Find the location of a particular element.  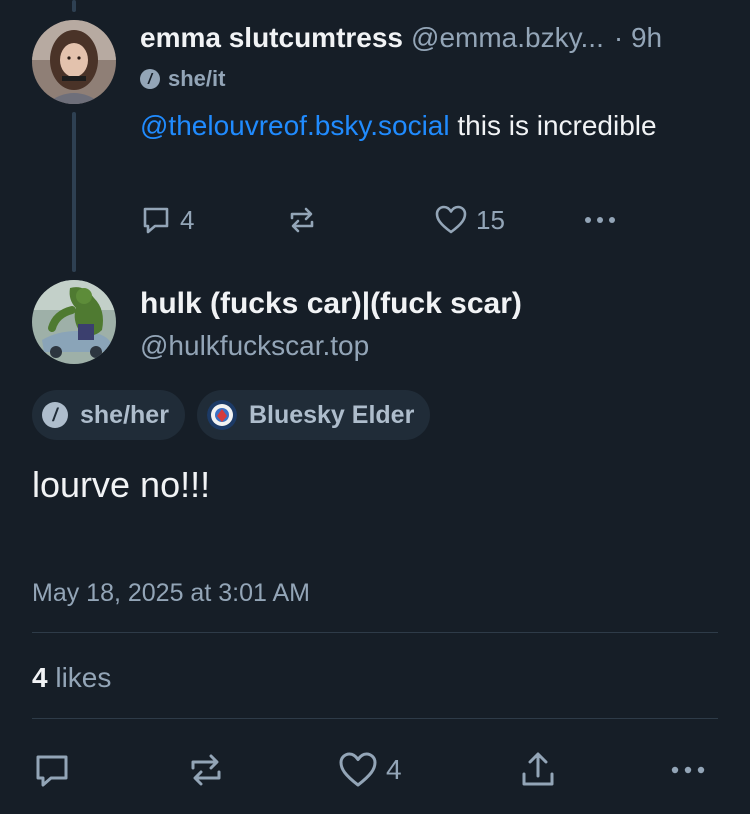

likes-summary: 4 likes is located at coordinates (71, 678).